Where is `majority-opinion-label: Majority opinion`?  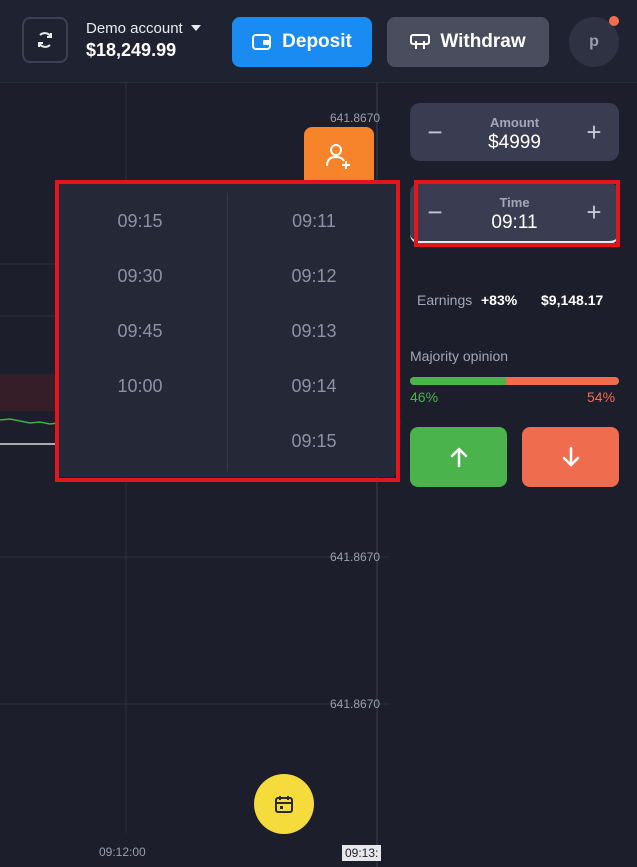 majority-opinion-label: Majority opinion is located at coordinates (459, 356).